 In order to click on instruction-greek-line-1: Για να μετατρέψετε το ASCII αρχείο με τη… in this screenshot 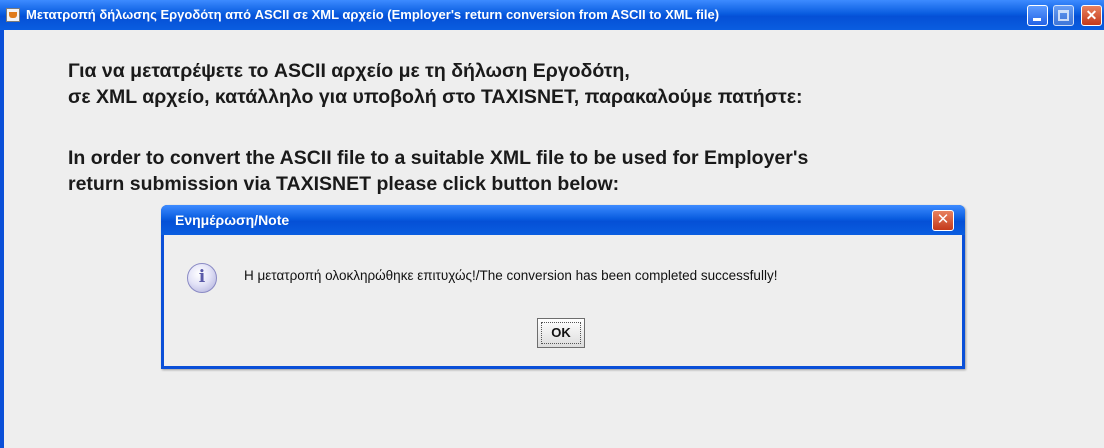, I will do `click(349, 71)`.